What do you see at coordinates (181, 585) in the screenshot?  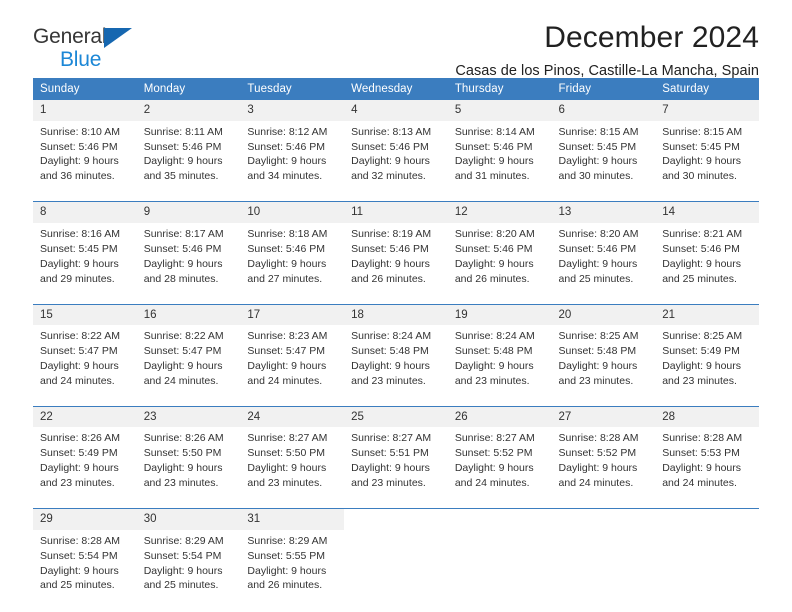 I see `day-daylight-text: and 25 minutes.` at bounding box center [181, 585].